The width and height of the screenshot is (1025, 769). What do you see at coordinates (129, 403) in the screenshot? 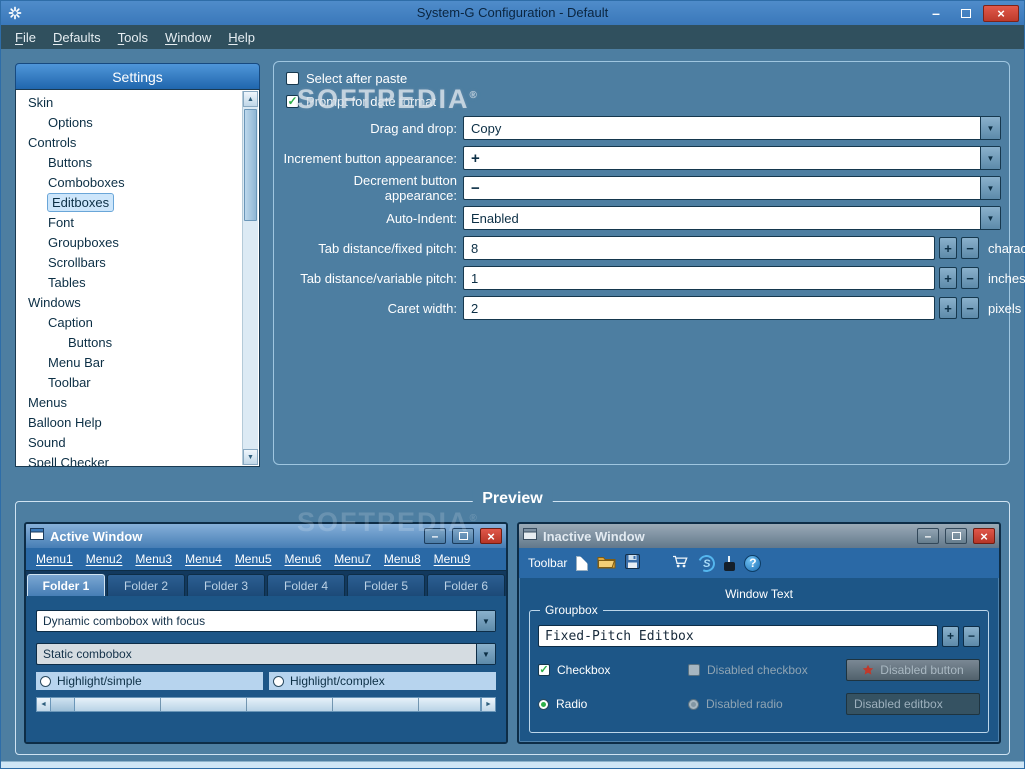
I see `sidebar-item-menus: Menus` at bounding box center [129, 403].